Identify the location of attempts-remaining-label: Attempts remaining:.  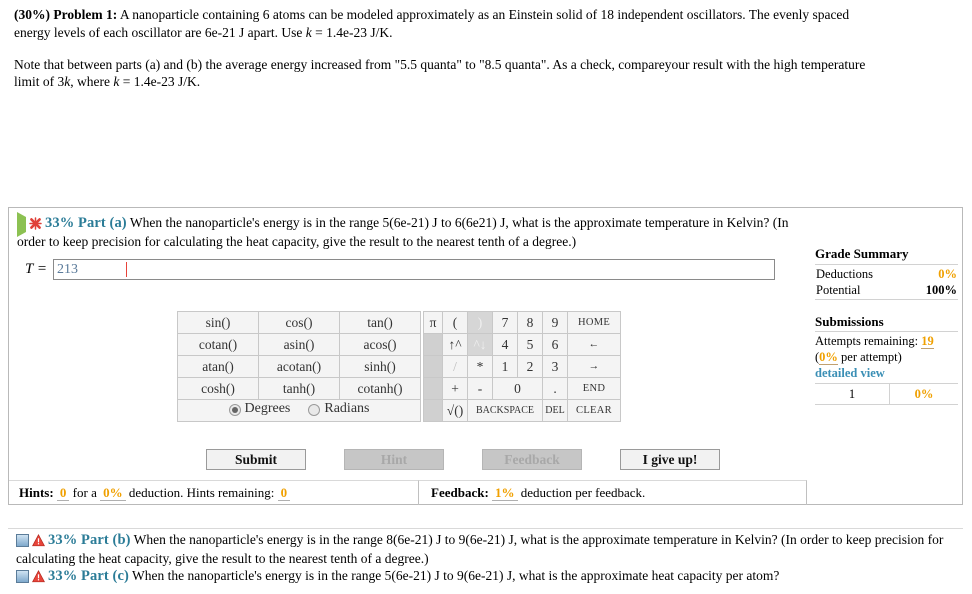
(867, 341).